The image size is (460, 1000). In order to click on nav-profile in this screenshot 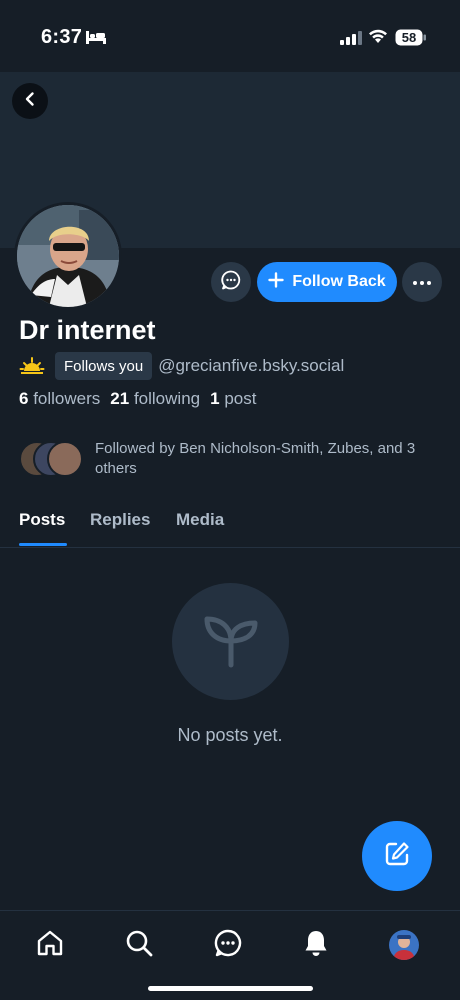, I will do `click(404, 945)`.